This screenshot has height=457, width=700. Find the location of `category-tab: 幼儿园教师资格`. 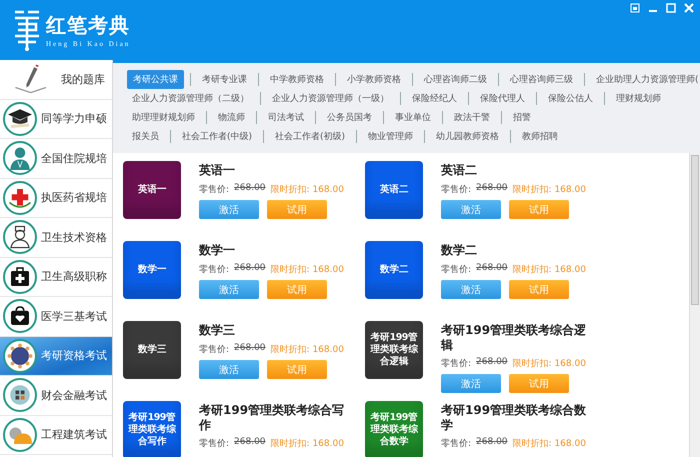

category-tab: 幼儿园教师资格 is located at coordinates (467, 136).